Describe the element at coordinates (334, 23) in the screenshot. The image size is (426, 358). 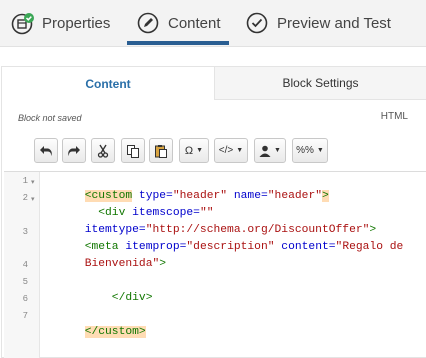
I see `step-preview-label: Preview and Test` at that location.